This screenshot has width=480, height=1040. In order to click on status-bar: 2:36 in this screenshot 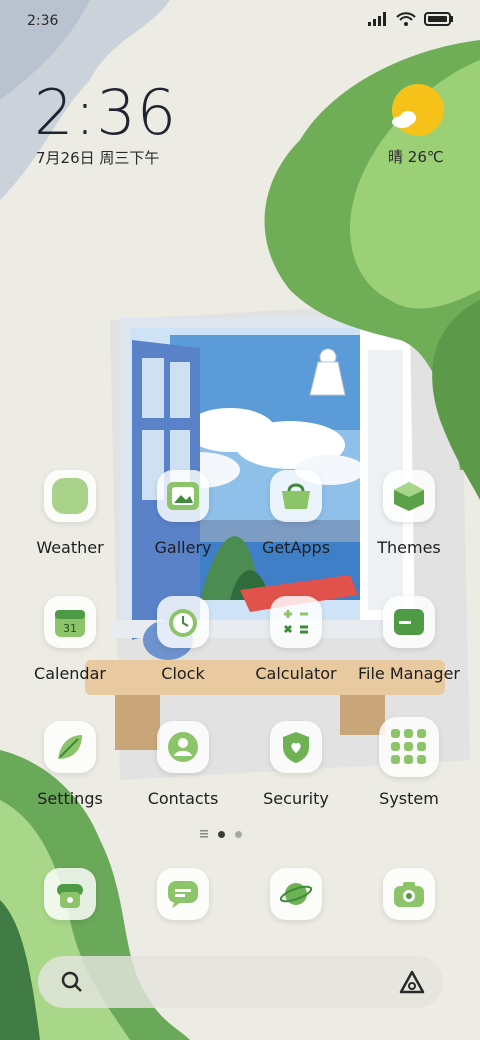, I will do `click(240, 20)`.